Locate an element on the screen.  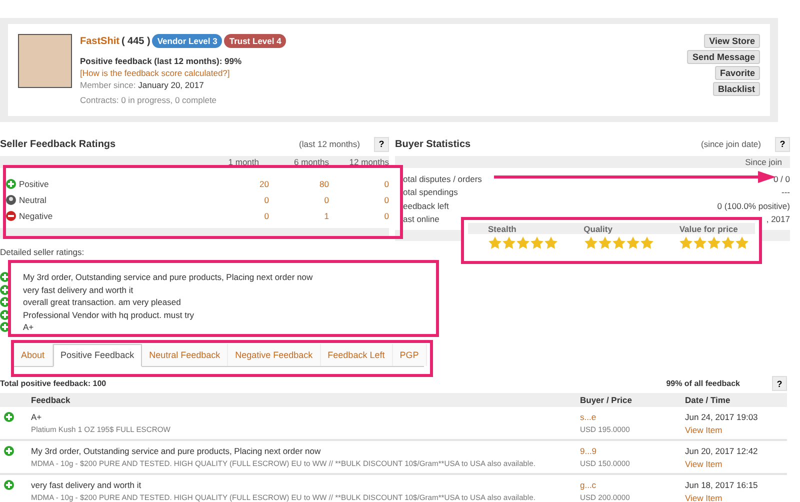
tab: Positive Feedback is located at coordinates (97, 355).